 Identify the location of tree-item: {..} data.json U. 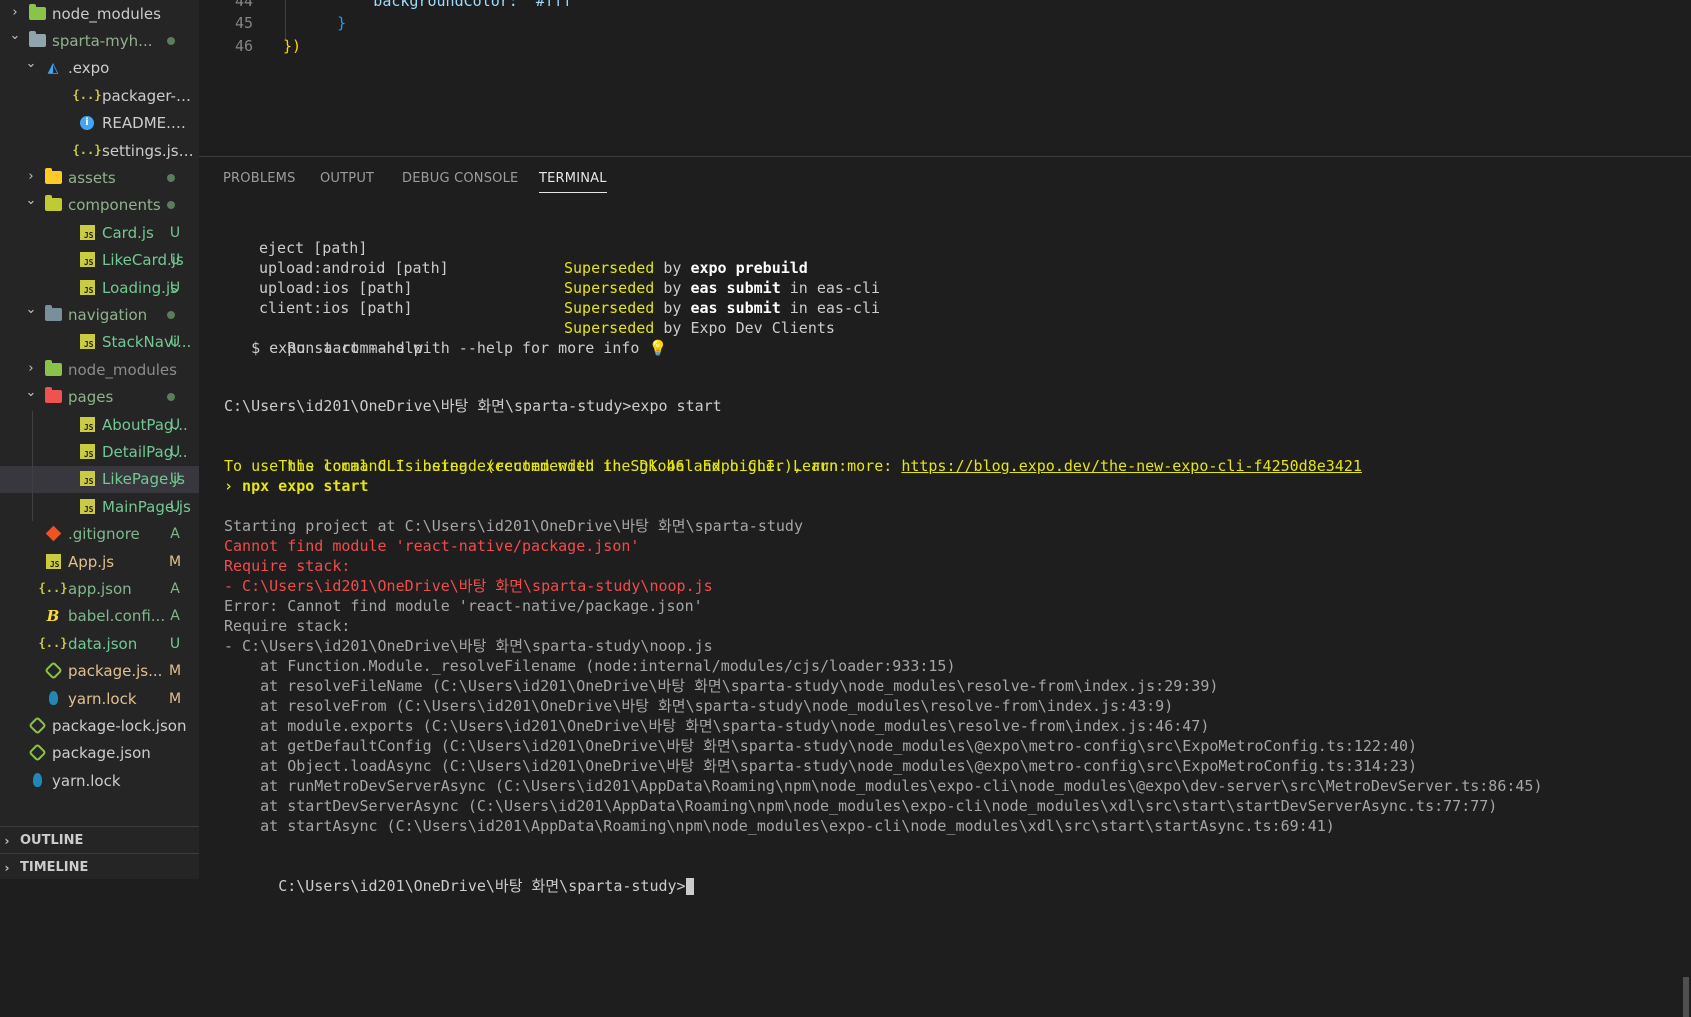
(99, 643).